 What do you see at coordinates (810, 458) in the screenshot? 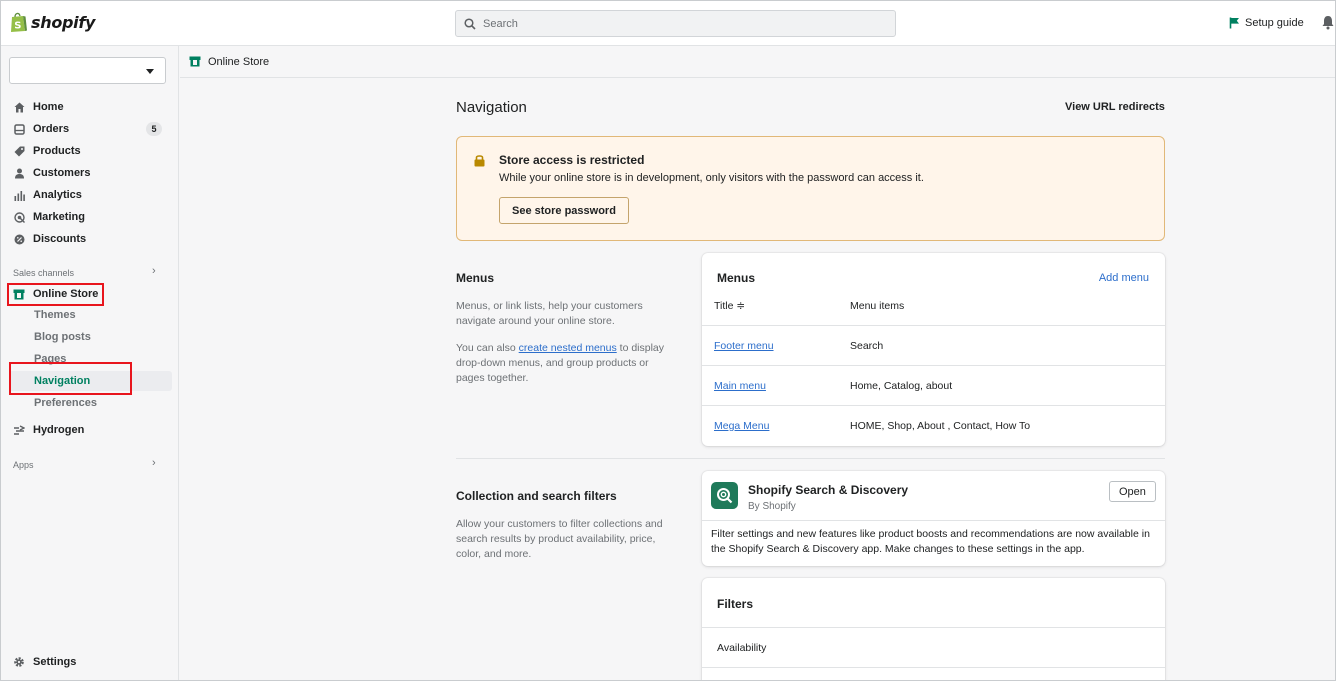
I see `section-divider` at bounding box center [810, 458].